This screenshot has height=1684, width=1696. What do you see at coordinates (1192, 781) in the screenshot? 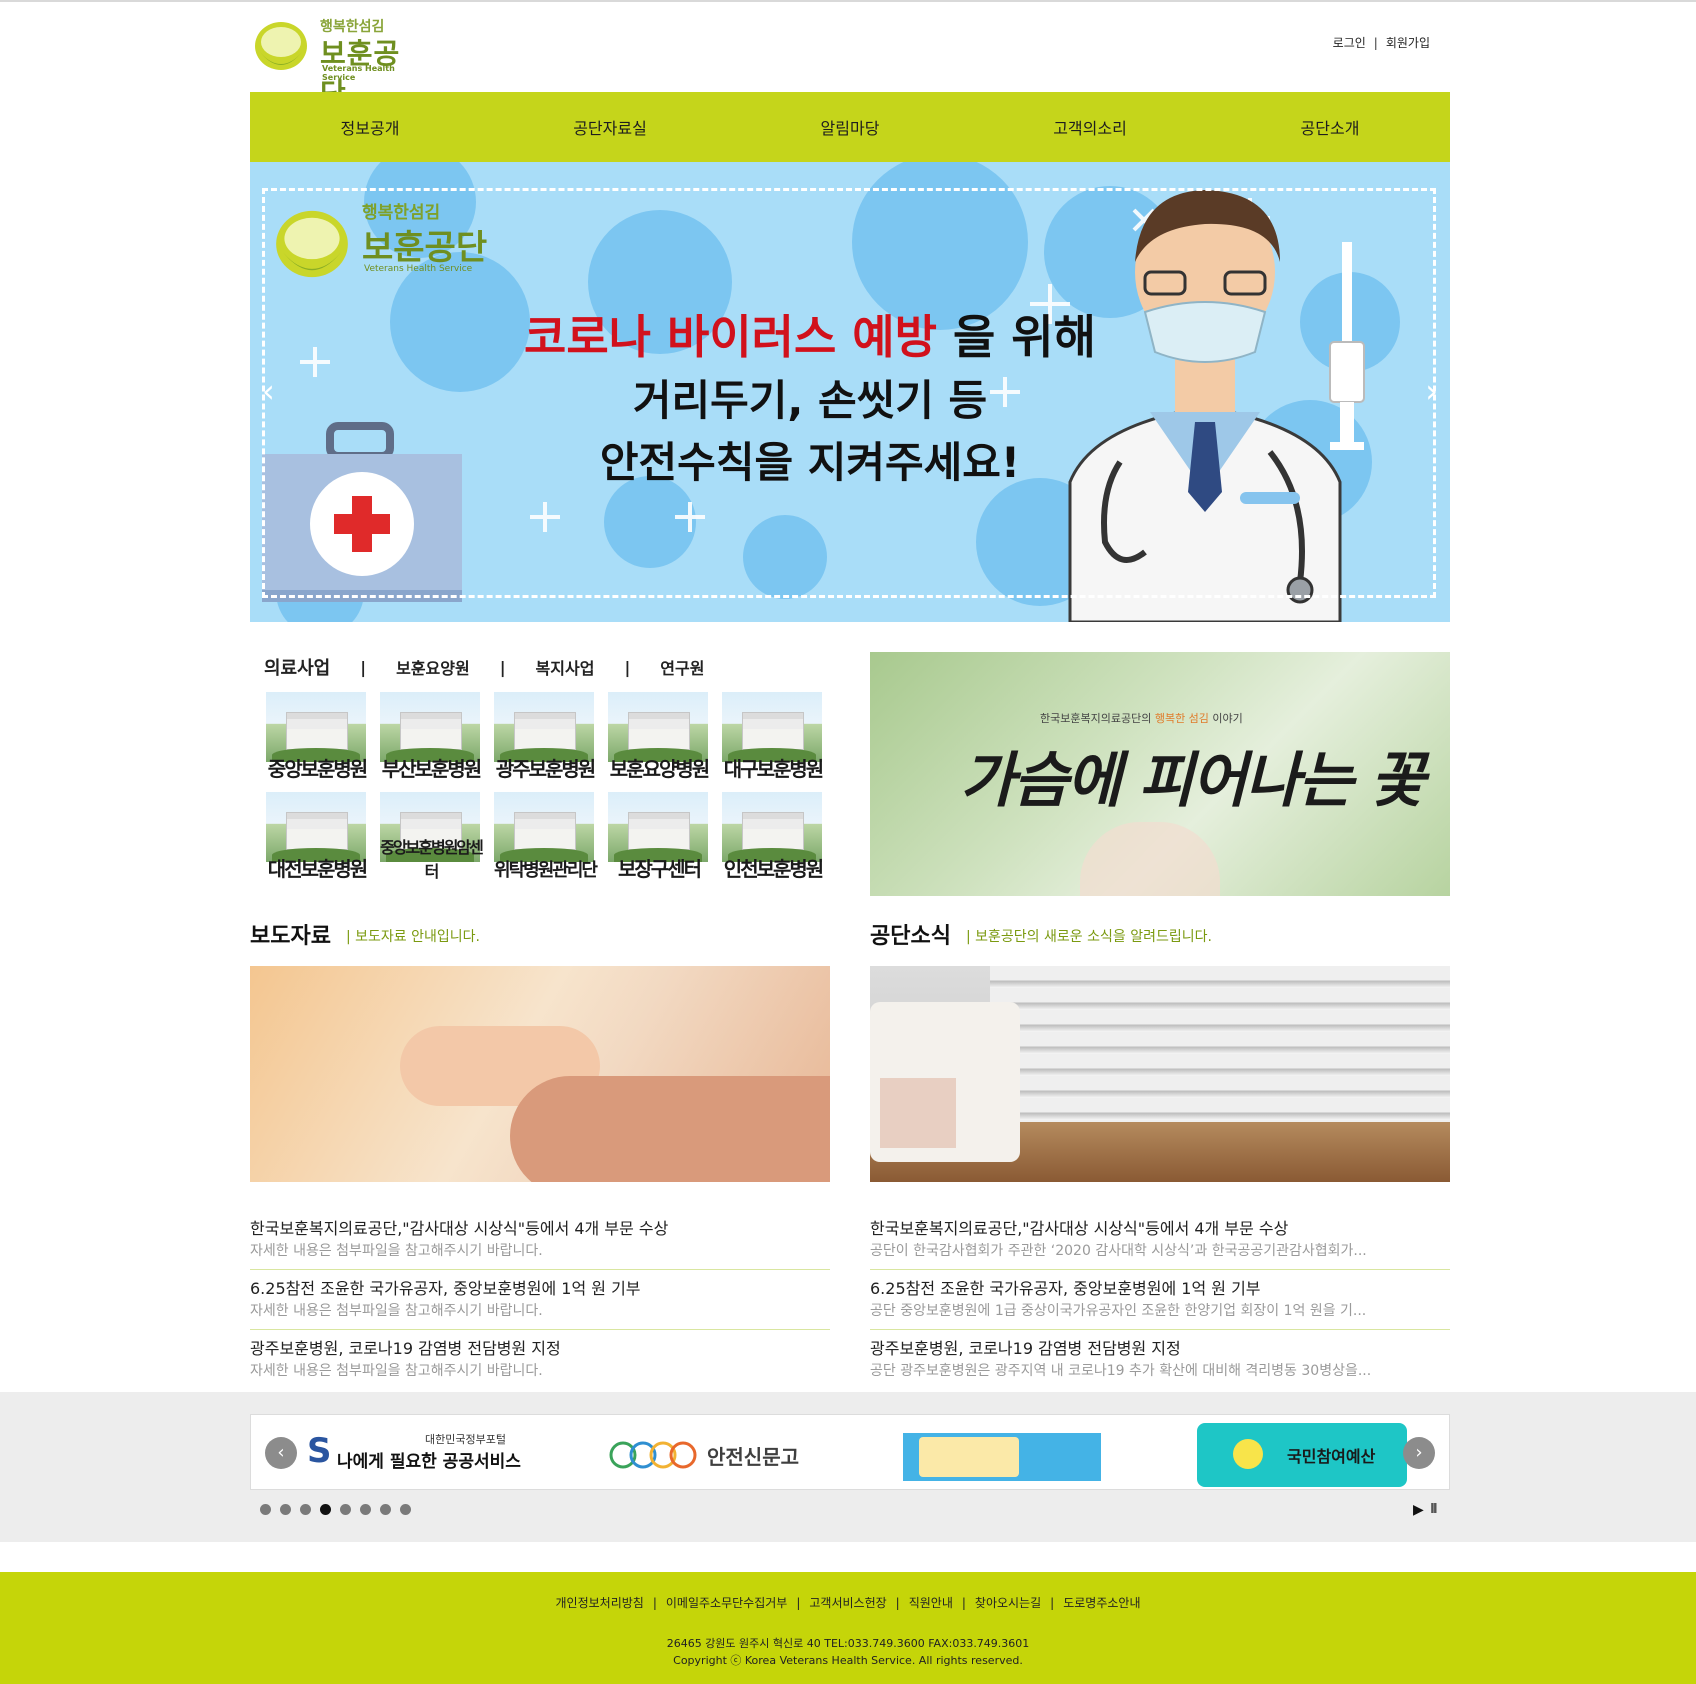
I see `flower-title: 가슴에 피어나는 꽃` at bounding box center [1192, 781].